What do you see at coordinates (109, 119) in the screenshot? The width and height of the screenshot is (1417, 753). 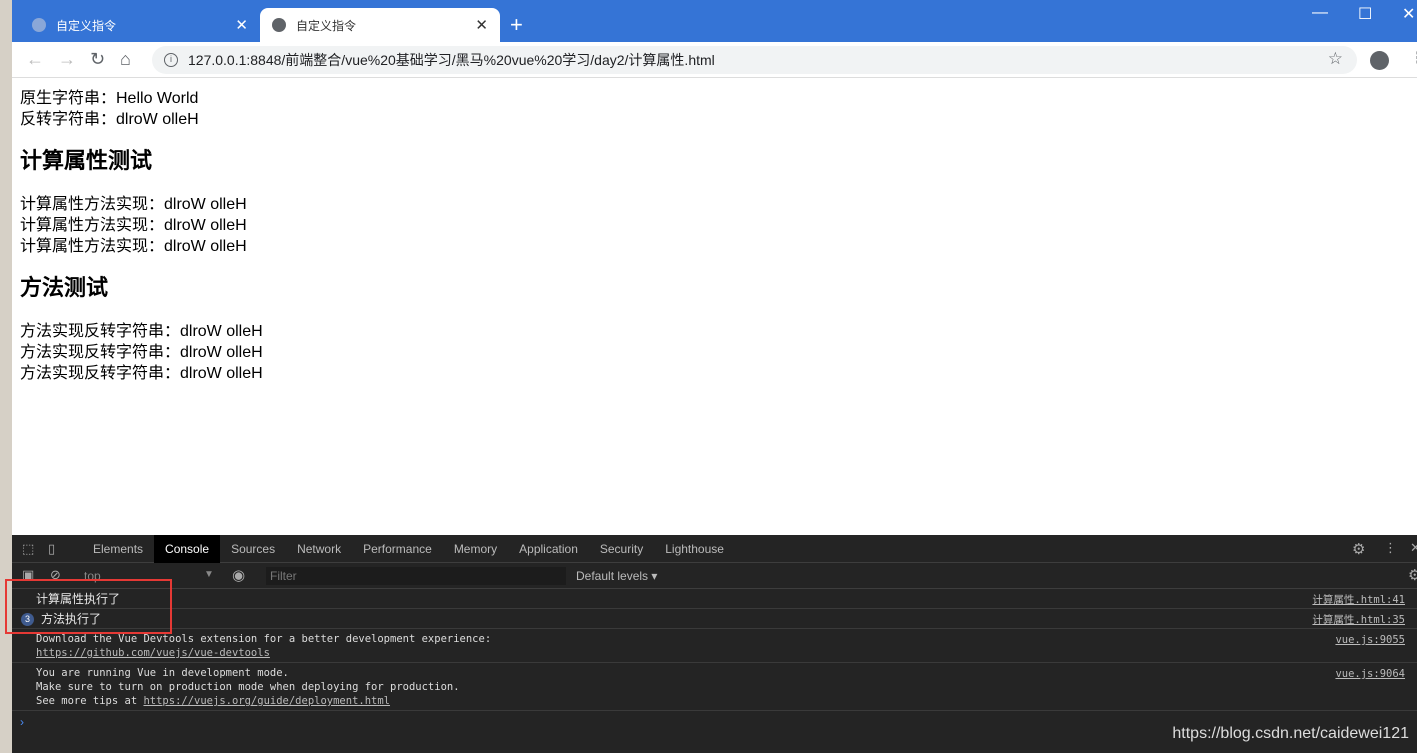 I see `reversed-string: 反转字符串：dlroW olleH` at bounding box center [109, 119].